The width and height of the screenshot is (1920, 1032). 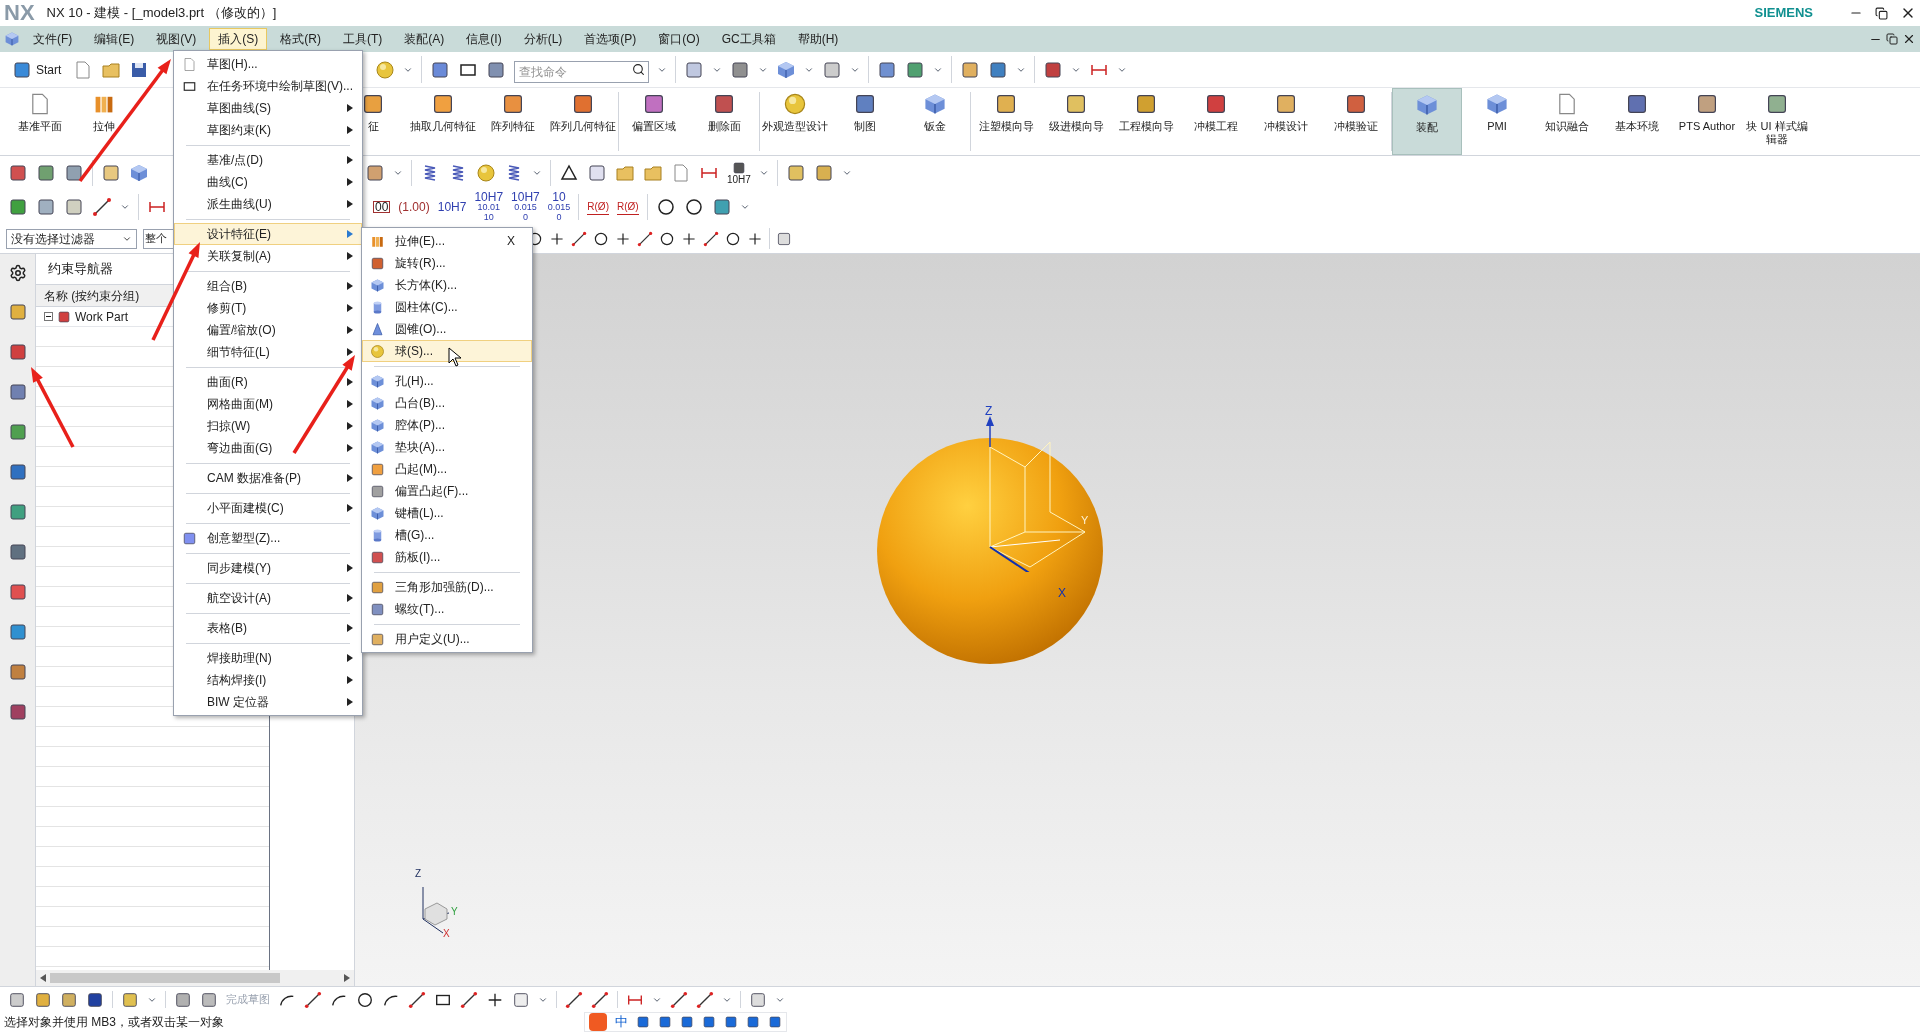 What do you see at coordinates (17, 273) in the screenshot?
I see `settings-icon` at bounding box center [17, 273].